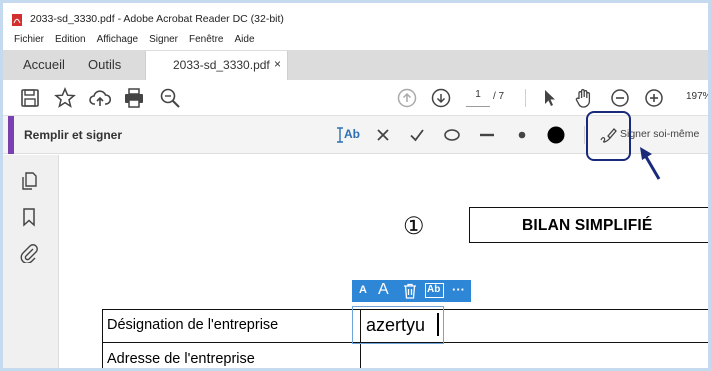 This screenshot has width=711, height=371. What do you see at coordinates (44, 64) in the screenshot?
I see `tab-accueil: Accueil` at bounding box center [44, 64].